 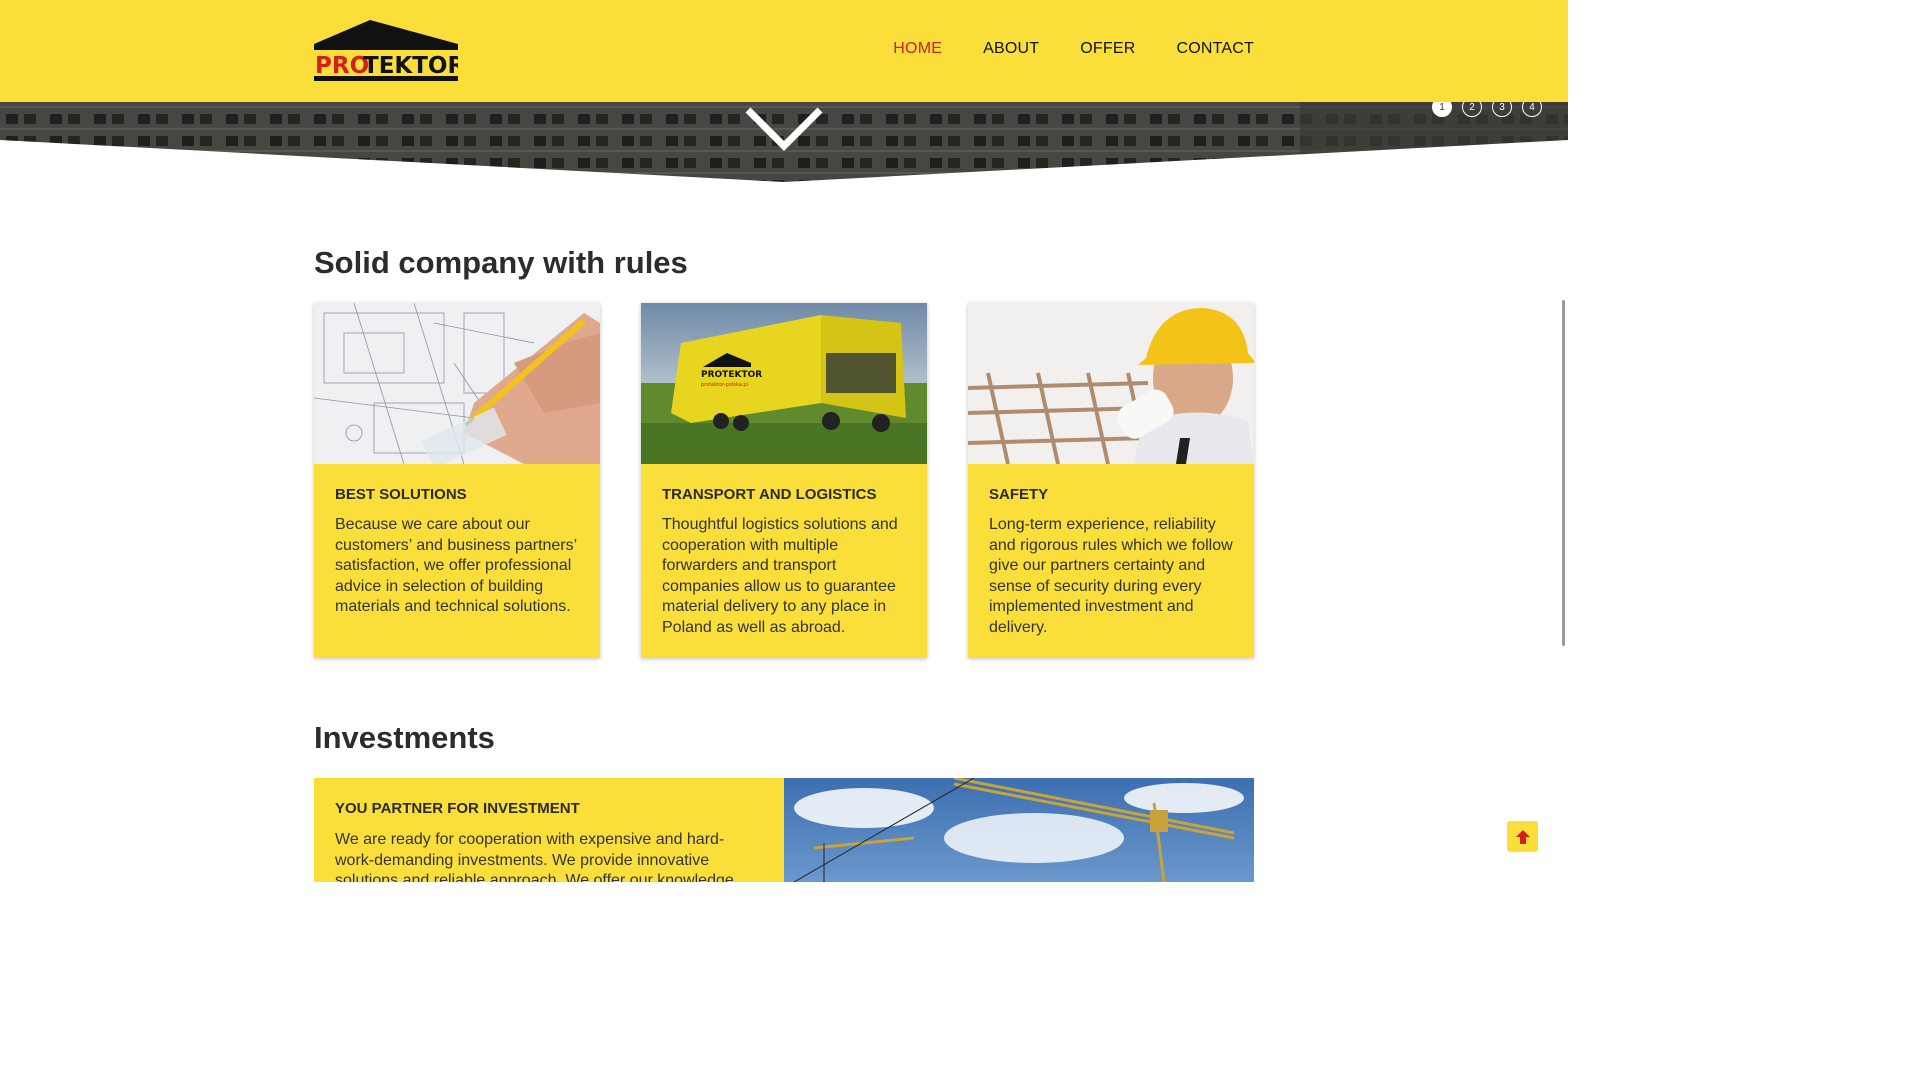 I want to click on nav-about: ABOUT, so click(x=1011, y=49).